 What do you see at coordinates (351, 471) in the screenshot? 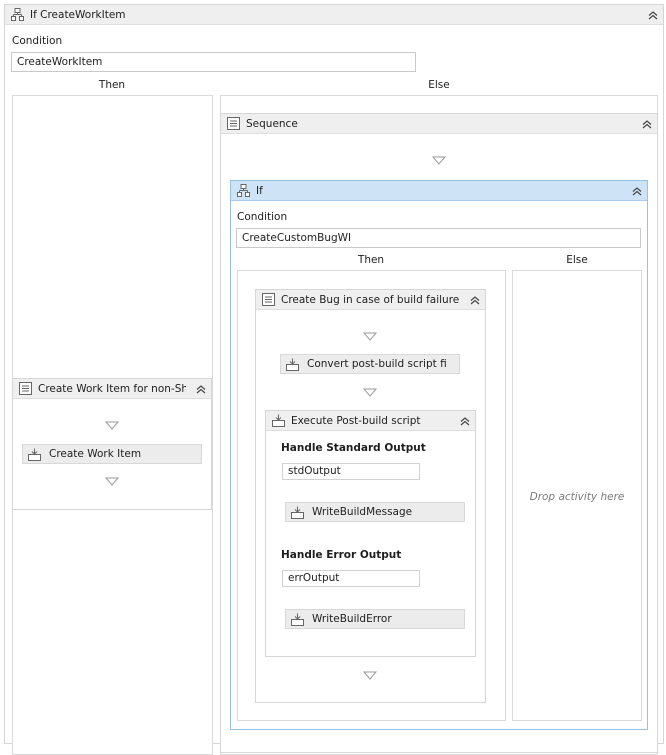
I see `std-output-input: stdOutput` at bounding box center [351, 471].